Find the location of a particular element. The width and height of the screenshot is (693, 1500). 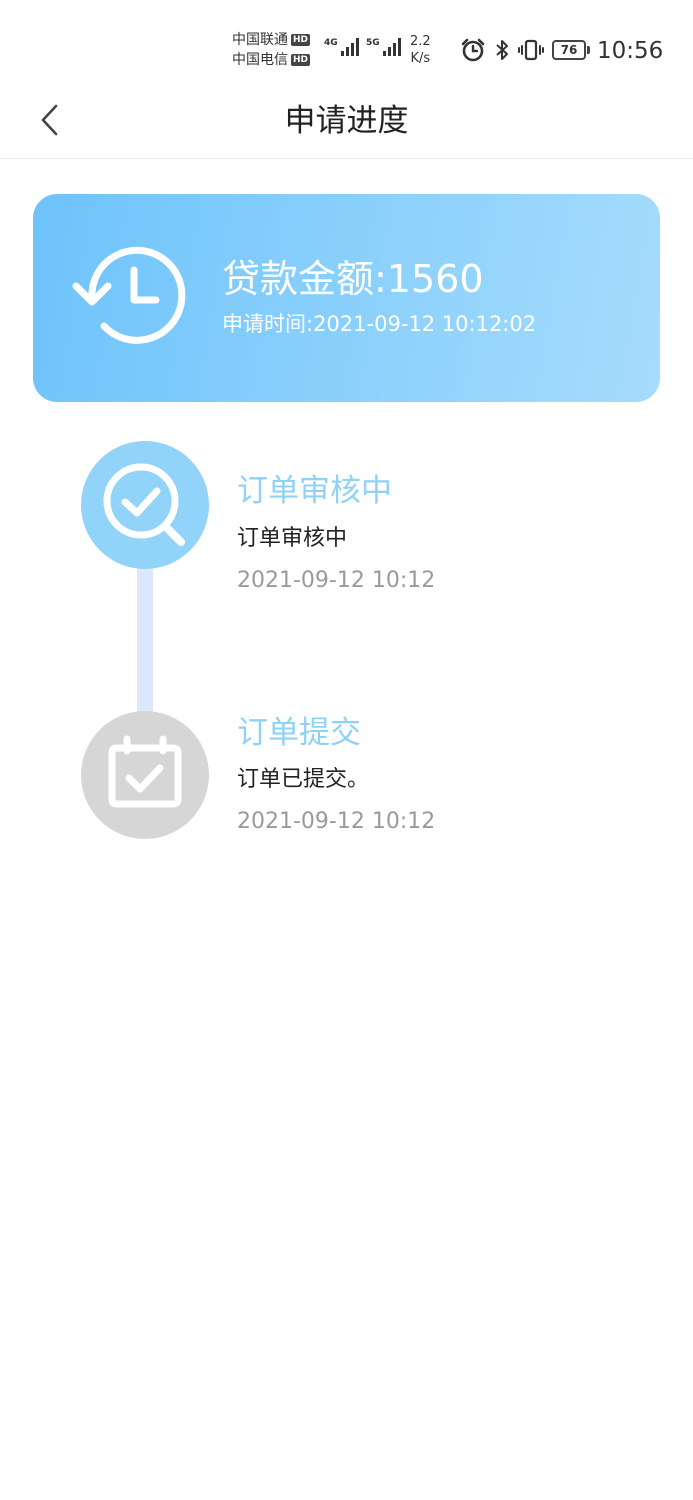

step-description: 订单审核中 is located at coordinates (292, 538).